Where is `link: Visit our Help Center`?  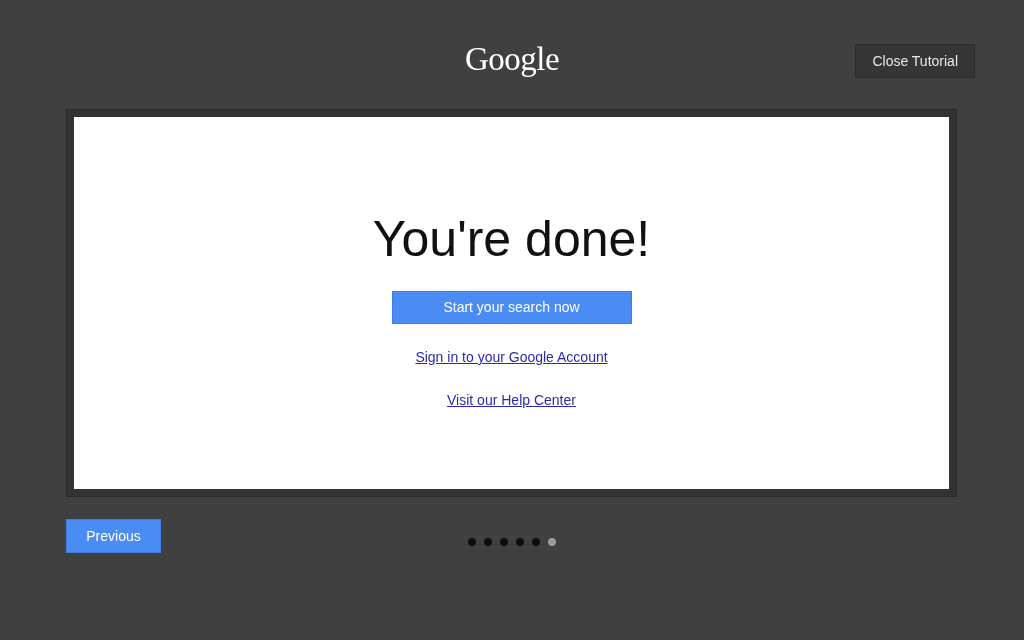
link: Visit our Help Center is located at coordinates (511, 400).